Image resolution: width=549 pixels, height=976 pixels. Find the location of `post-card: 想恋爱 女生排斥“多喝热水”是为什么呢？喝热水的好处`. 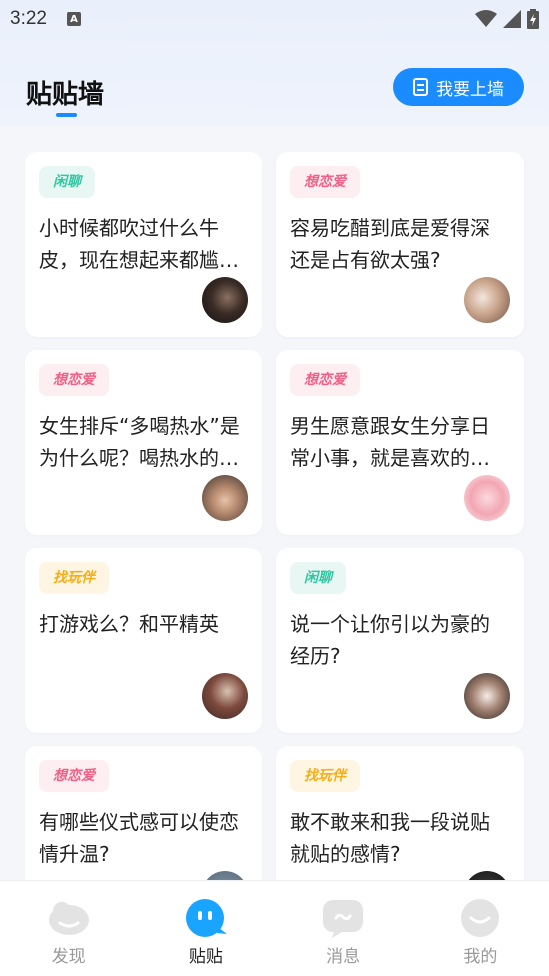

post-card: 想恋爱 女生排斥“多喝热水”是为什么呢？喝热水的好处 is located at coordinates (143, 442).